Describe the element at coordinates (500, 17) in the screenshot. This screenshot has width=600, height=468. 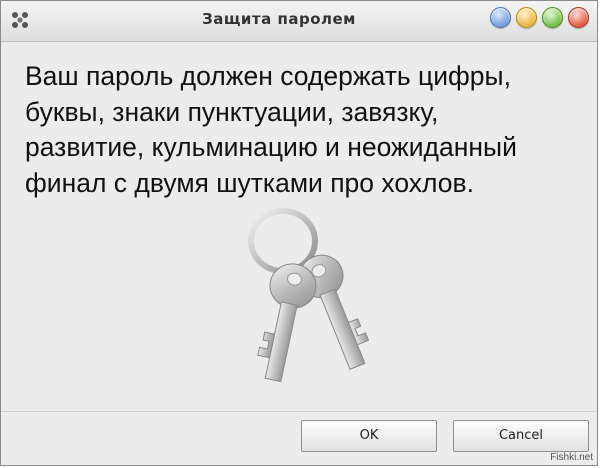
I see `help-button` at that location.